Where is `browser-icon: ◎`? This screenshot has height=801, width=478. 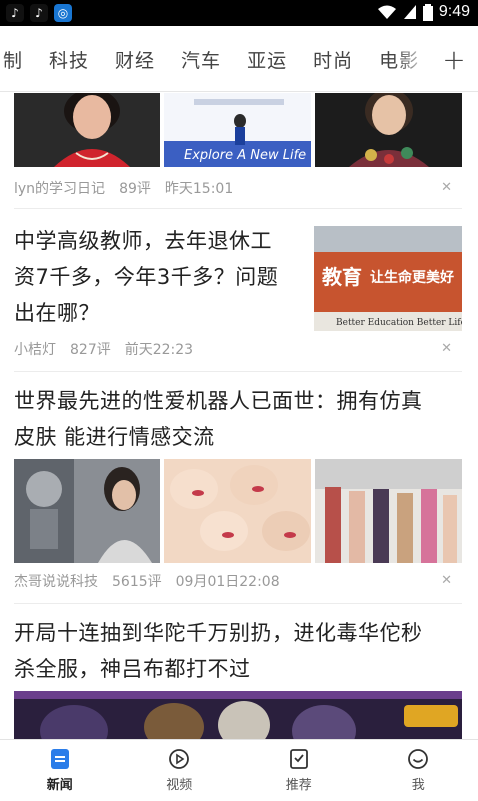 browser-icon: ◎ is located at coordinates (63, 13).